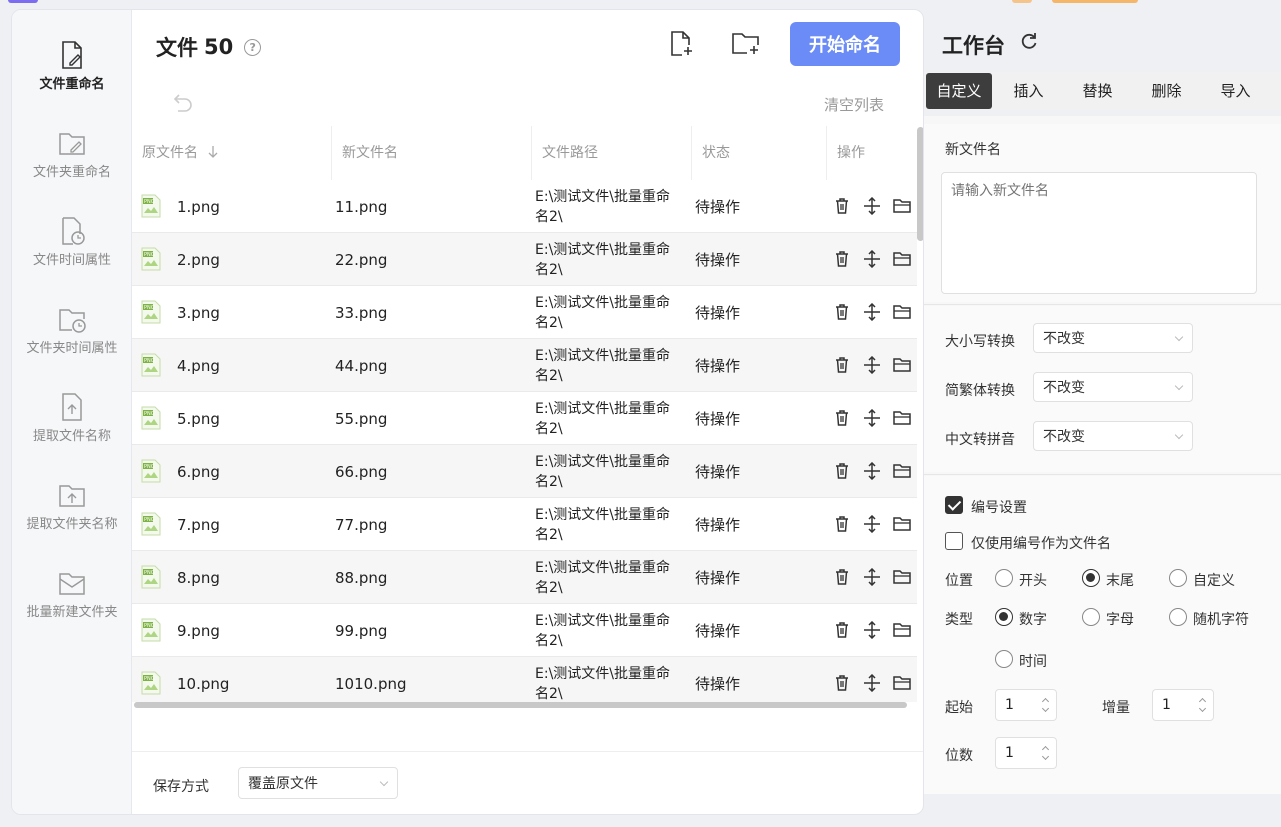  I want to click on status: 待操作, so click(718, 419).